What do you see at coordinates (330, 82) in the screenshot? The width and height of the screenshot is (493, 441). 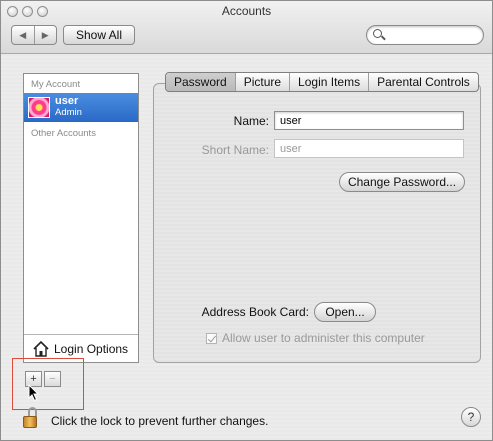 I see `tab-login-items: Login Items` at bounding box center [330, 82].